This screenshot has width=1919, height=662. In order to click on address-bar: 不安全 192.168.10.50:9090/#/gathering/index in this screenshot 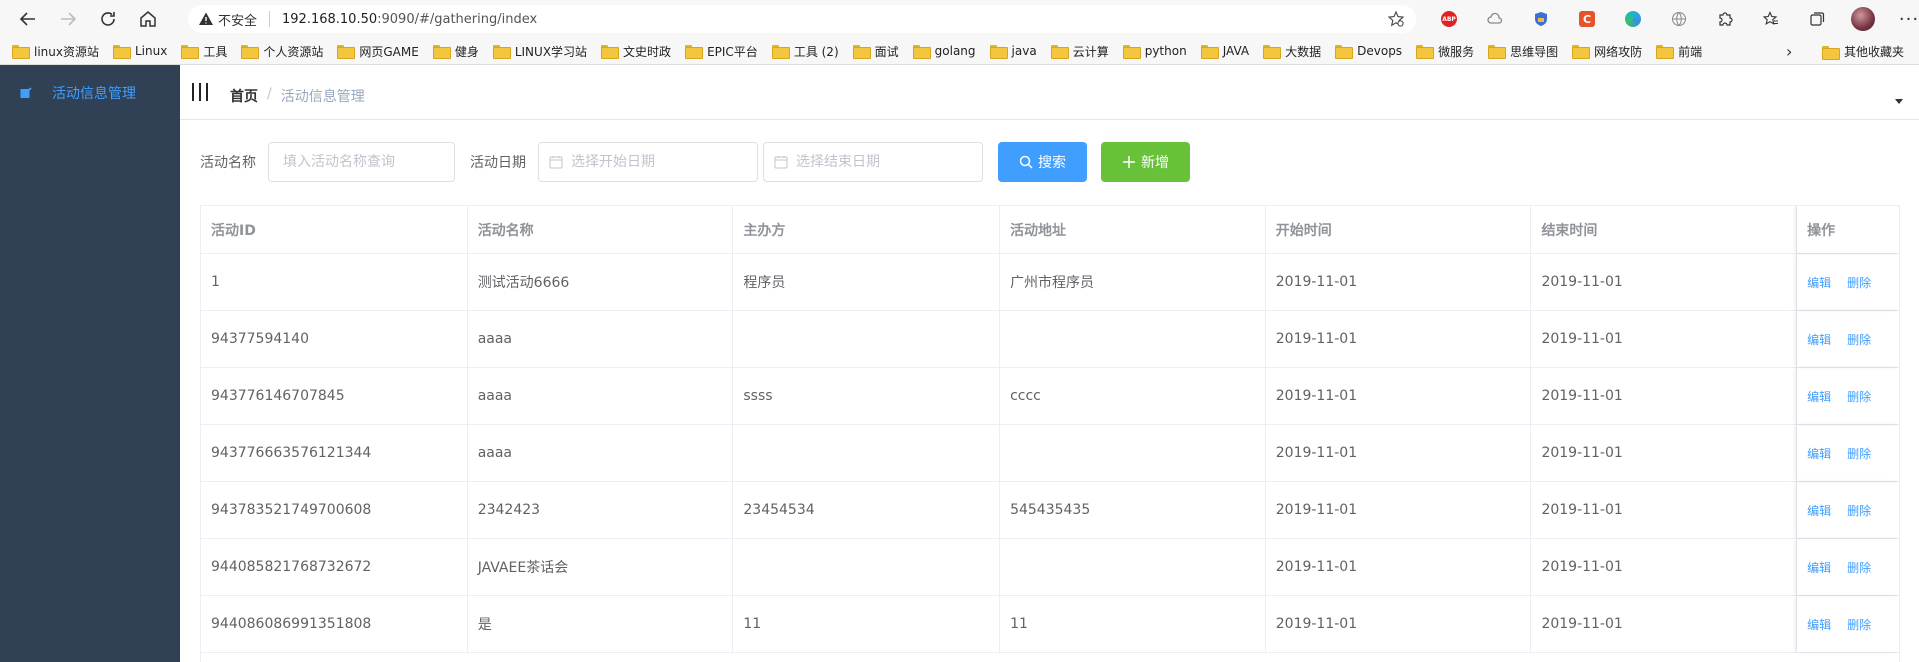, I will do `click(802, 19)`.